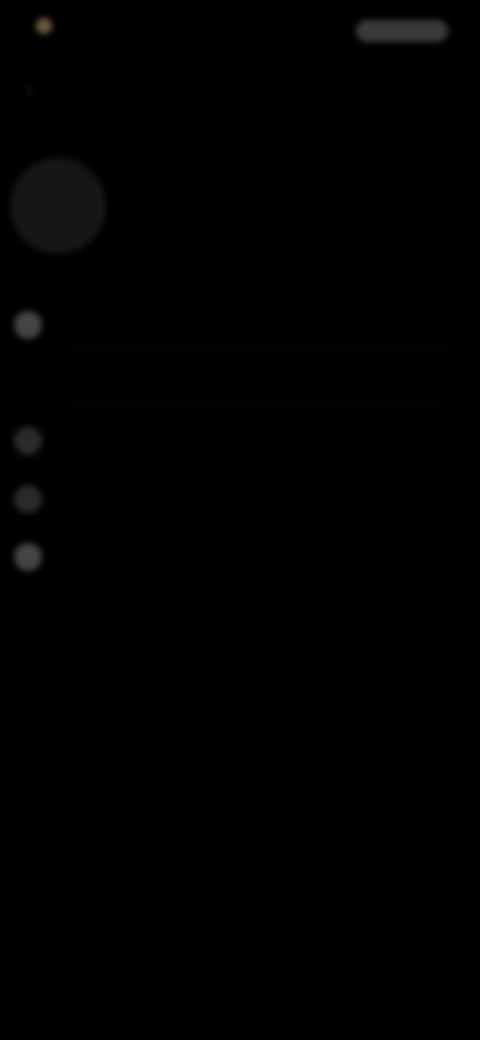 This screenshot has width=480, height=1040. Describe the element at coordinates (58, 206) in the screenshot. I see `avatar` at that location.